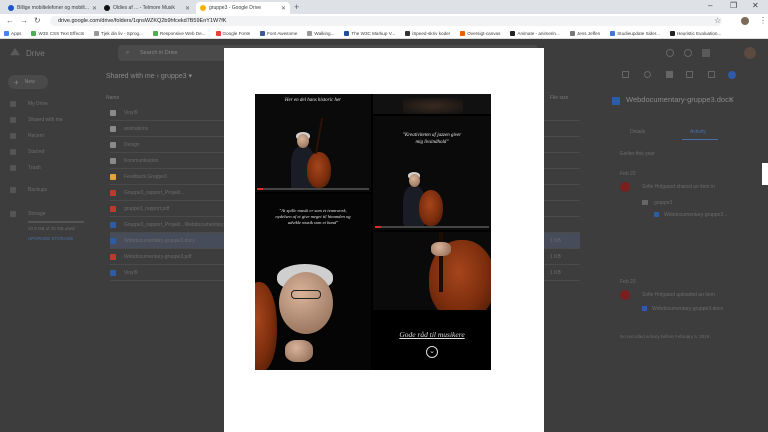 This screenshot has width=768, height=432. What do you see at coordinates (36, 152) in the screenshot?
I see `sidebar-item-starred: Starred` at bounding box center [36, 152].